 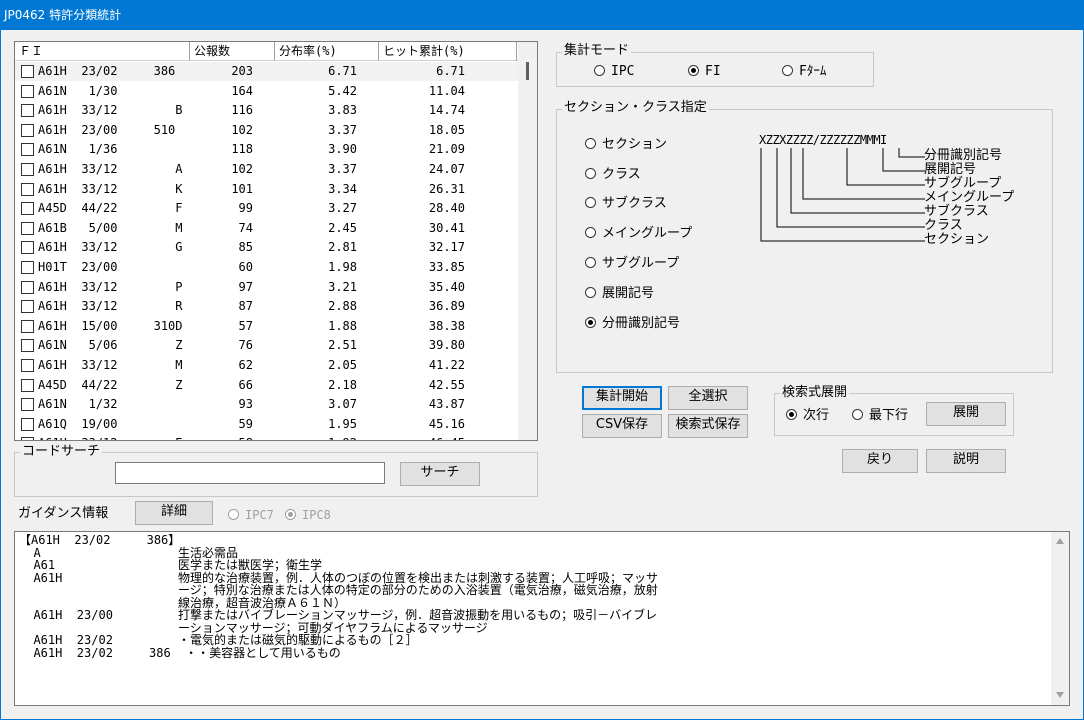 I want to click on cum-cell: 46.45, so click(x=447, y=437).